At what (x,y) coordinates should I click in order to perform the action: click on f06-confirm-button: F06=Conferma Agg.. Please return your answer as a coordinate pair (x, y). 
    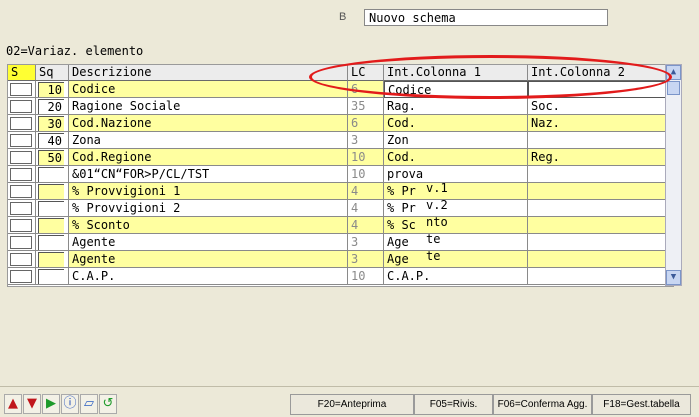
    Looking at the image, I should click on (542, 404).